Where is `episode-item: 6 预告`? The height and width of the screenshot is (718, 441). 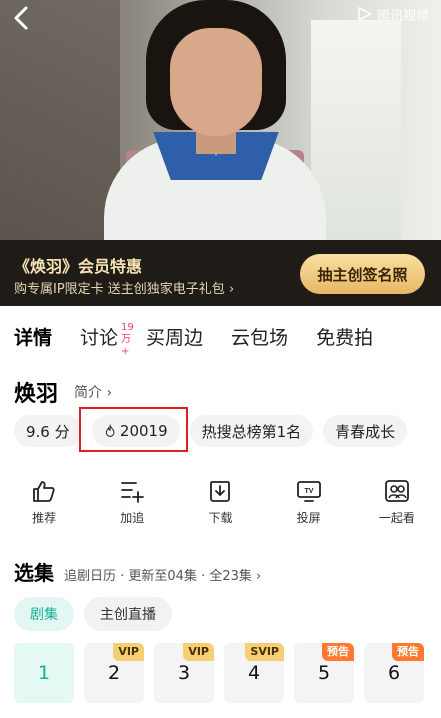
episode-item: 6 预告 is located at coordinates (394, 673).